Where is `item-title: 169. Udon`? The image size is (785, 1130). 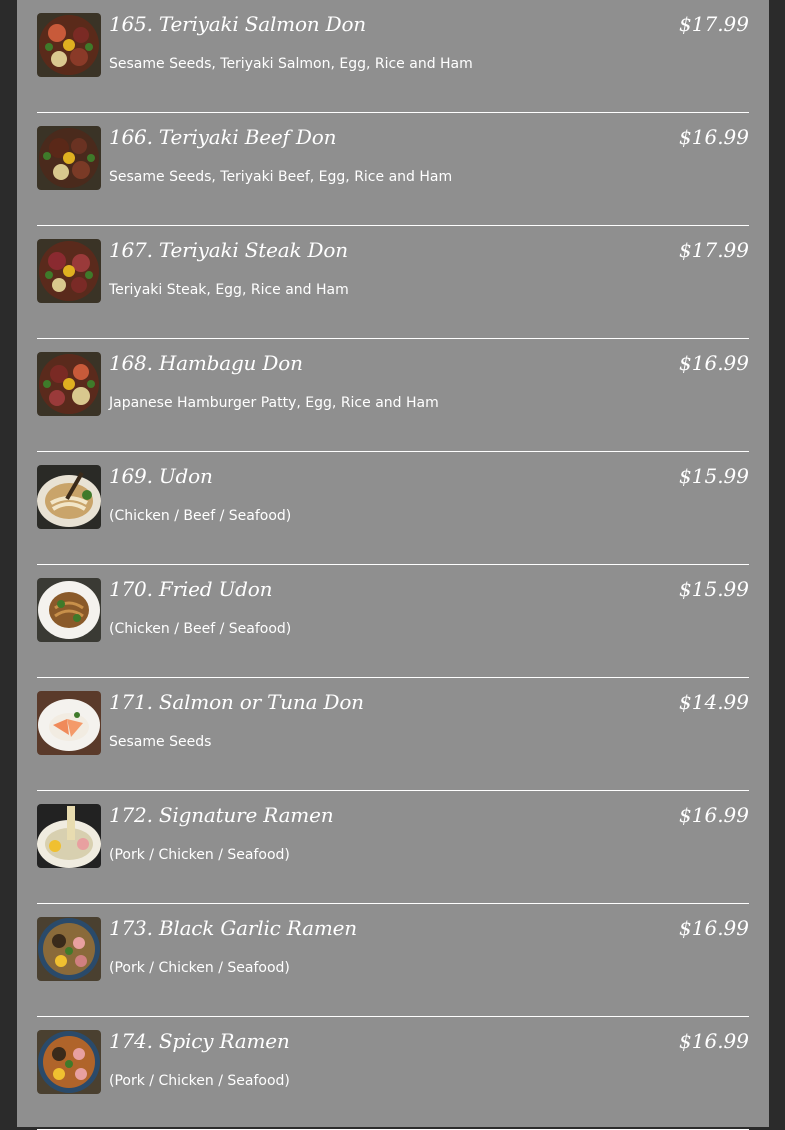
item-title: 169. Udon is located at coordinates (161, 476).